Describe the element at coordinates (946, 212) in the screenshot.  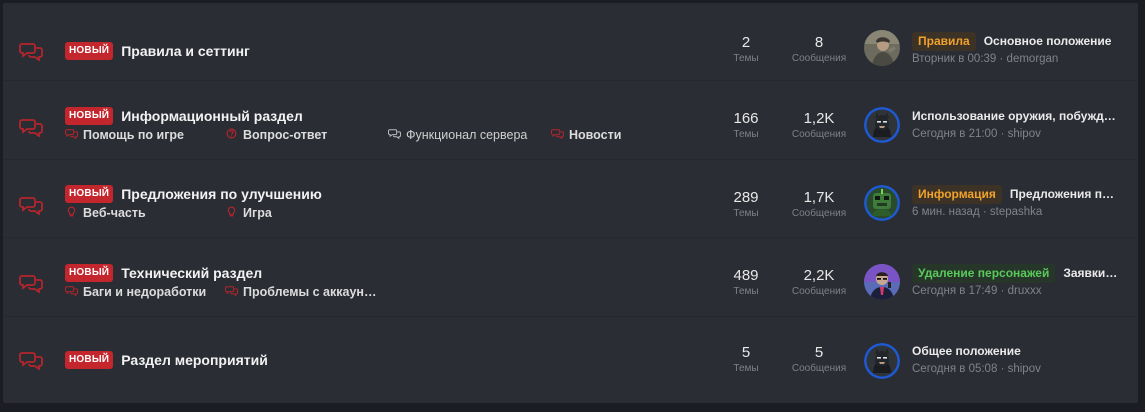
I see `last-post-time: 6 мин. назад` at that location.